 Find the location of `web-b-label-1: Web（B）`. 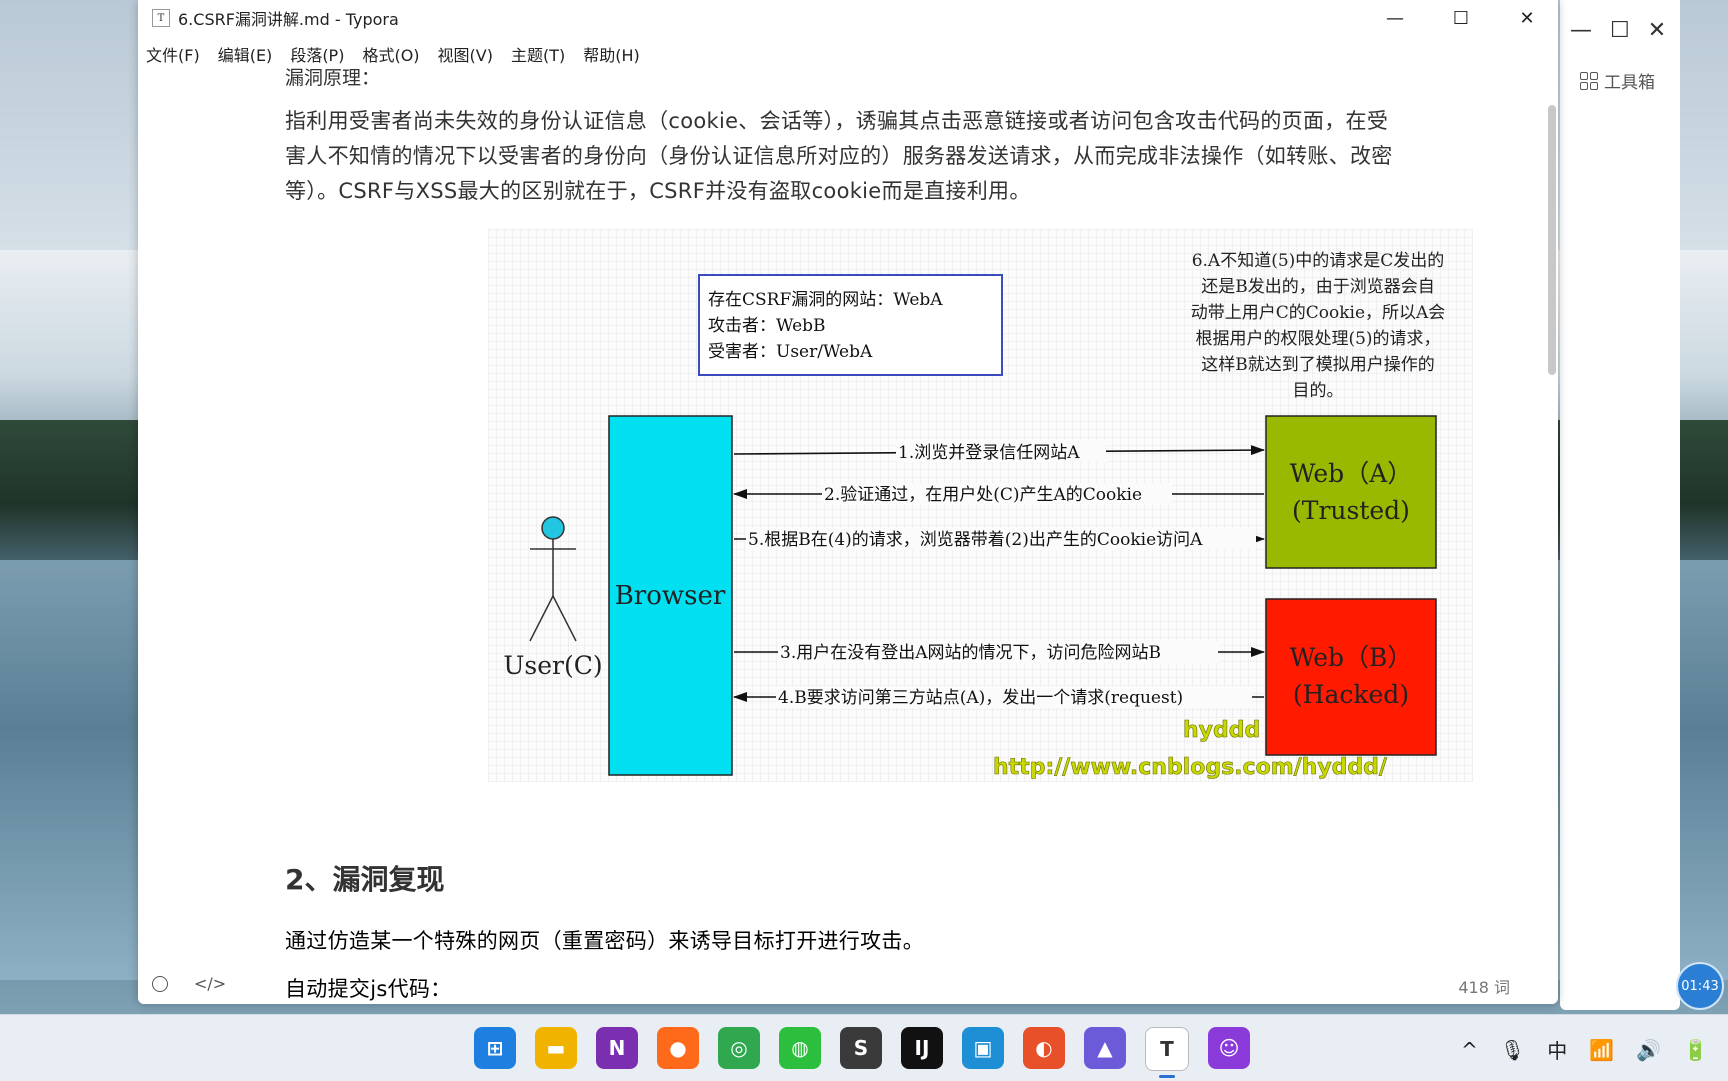

web-b-label-1: Web（B） is located at coordinates (1351, 657).